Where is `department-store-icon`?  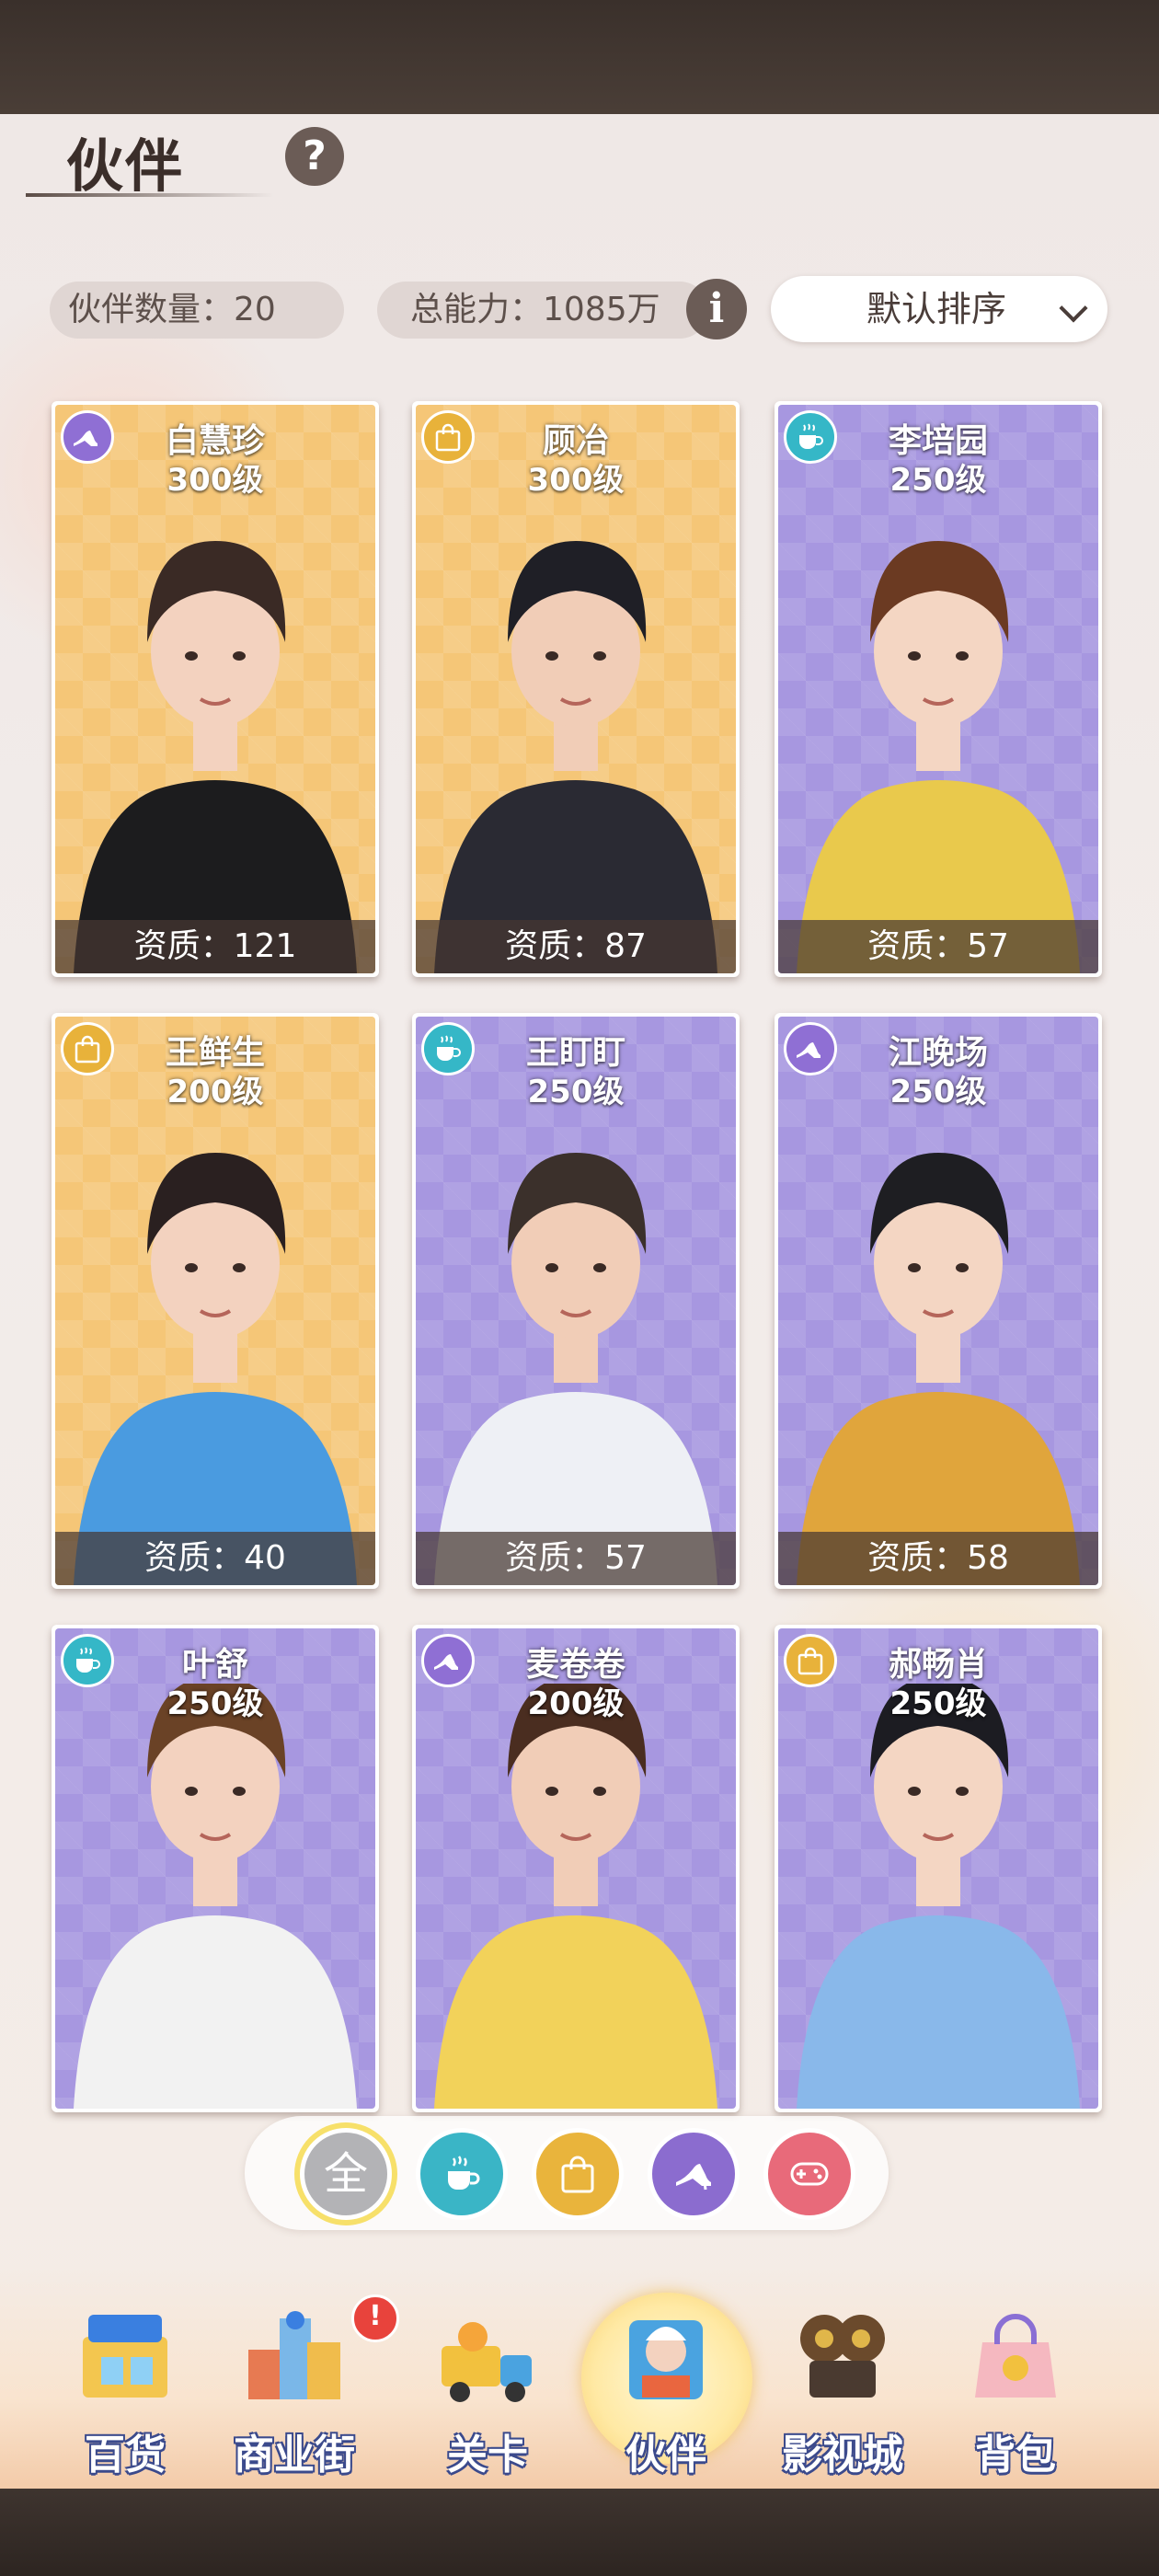
department-store-icon is located at coordinates (125, 2356).